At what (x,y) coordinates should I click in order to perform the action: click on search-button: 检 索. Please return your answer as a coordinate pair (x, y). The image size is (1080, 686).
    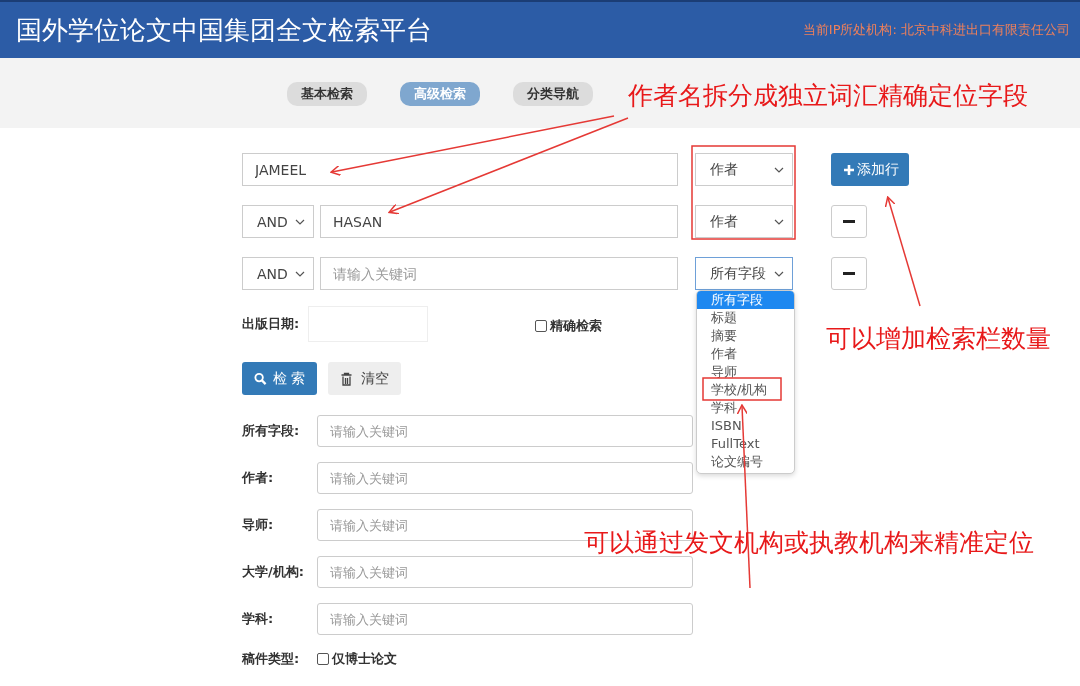
    Looking at the image, I should click on (280, 378).